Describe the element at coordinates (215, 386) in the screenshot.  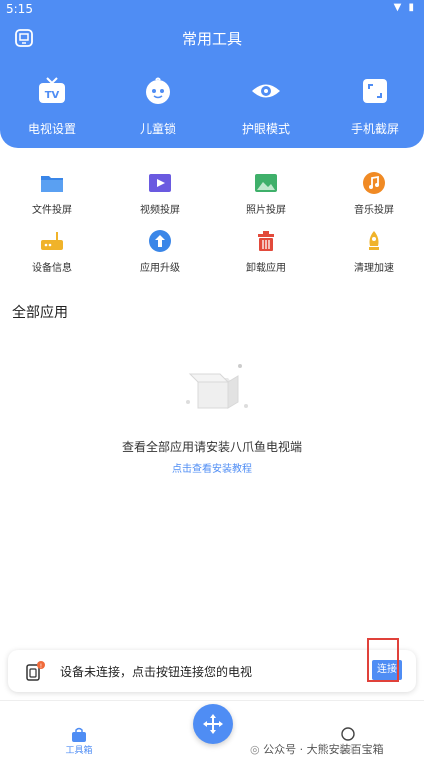
I see `empty-box-illustration` at that location.